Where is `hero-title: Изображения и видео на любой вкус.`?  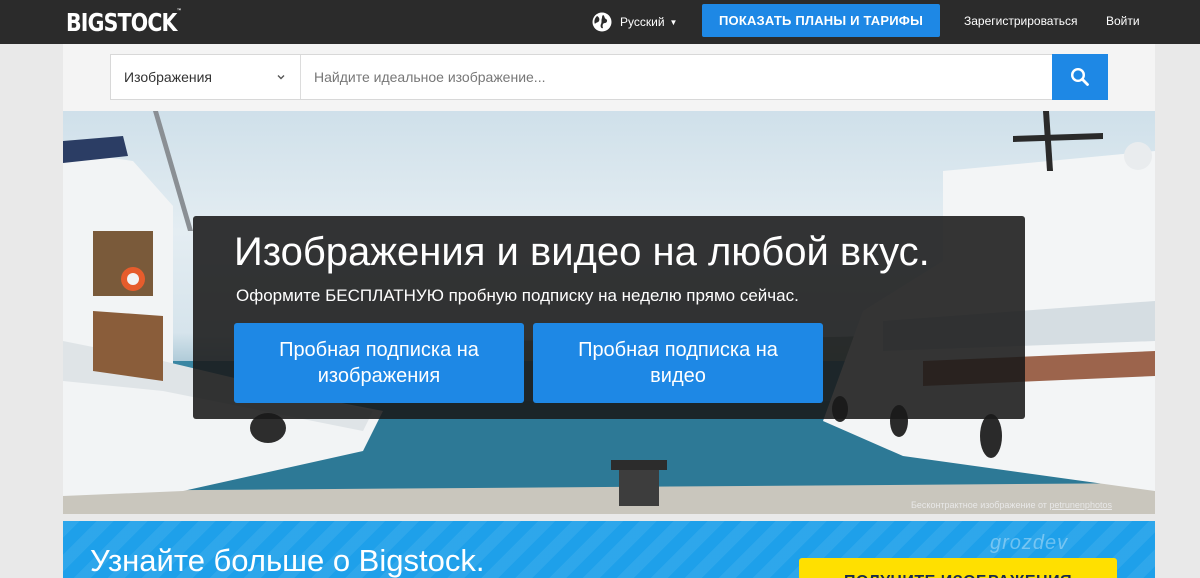
hero-title: Изображения и видео на любой вкус. is located at coordinates (582, 252).